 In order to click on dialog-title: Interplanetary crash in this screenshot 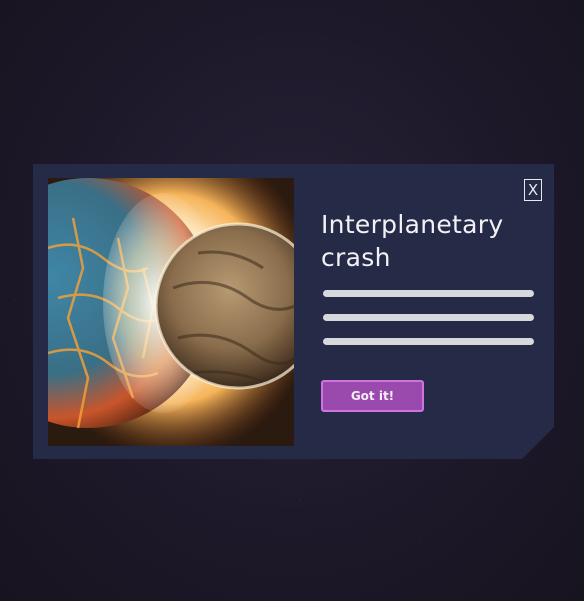, I will do `click(412, 241)`.